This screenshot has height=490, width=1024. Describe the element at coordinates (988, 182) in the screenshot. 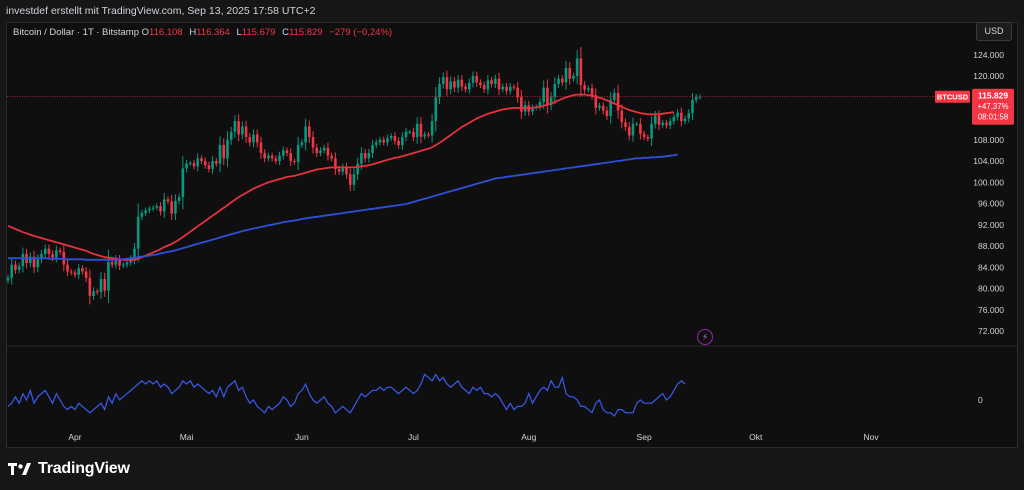

I see `y-tick-label: 100.000` at that location.